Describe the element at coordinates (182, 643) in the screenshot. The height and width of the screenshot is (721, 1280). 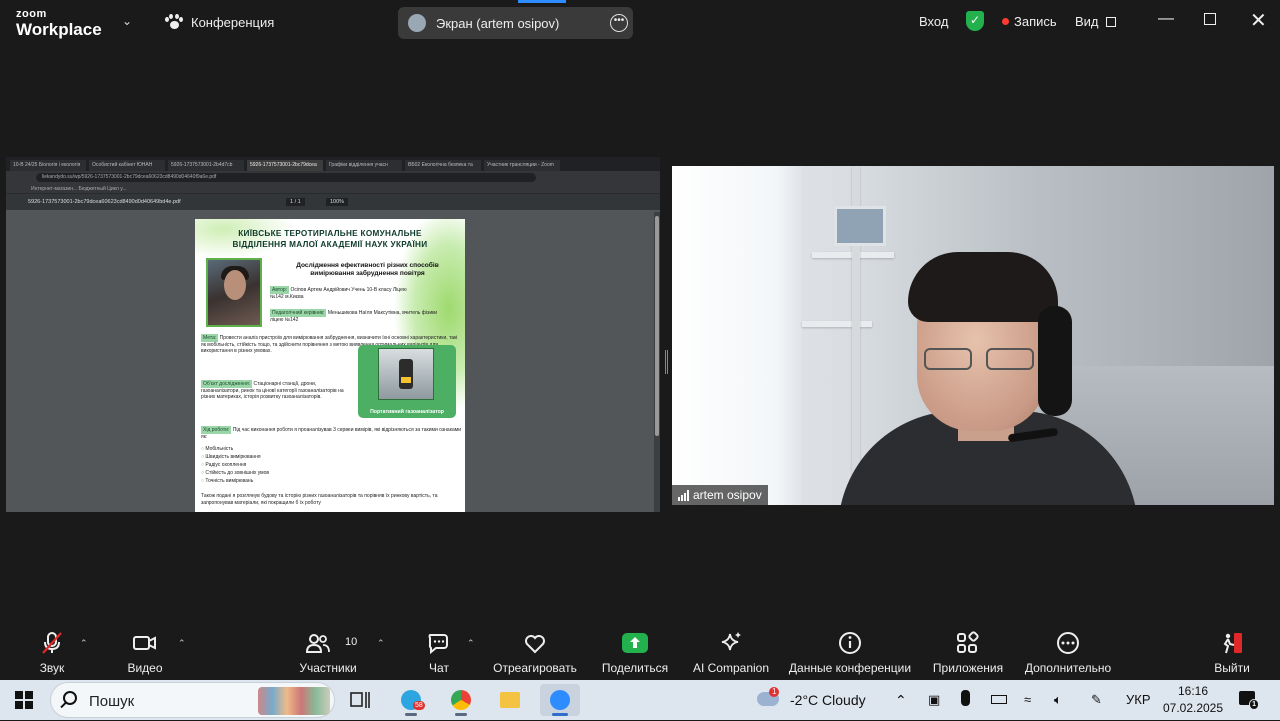
I see `video-options-caret: ⌃` at that location.